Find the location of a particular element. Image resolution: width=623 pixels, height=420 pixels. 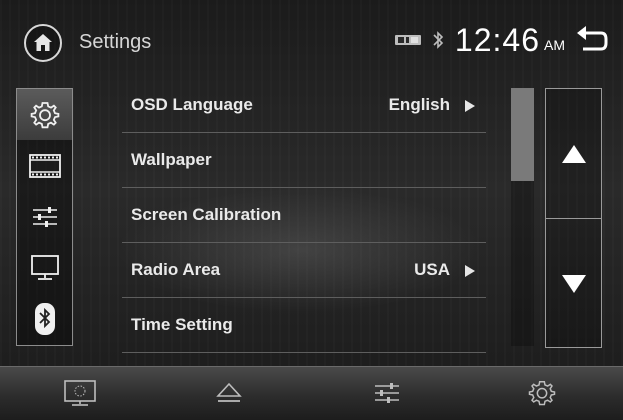

settings-row-radio-area: Radio Area USA is located at coordinates (304, 270).